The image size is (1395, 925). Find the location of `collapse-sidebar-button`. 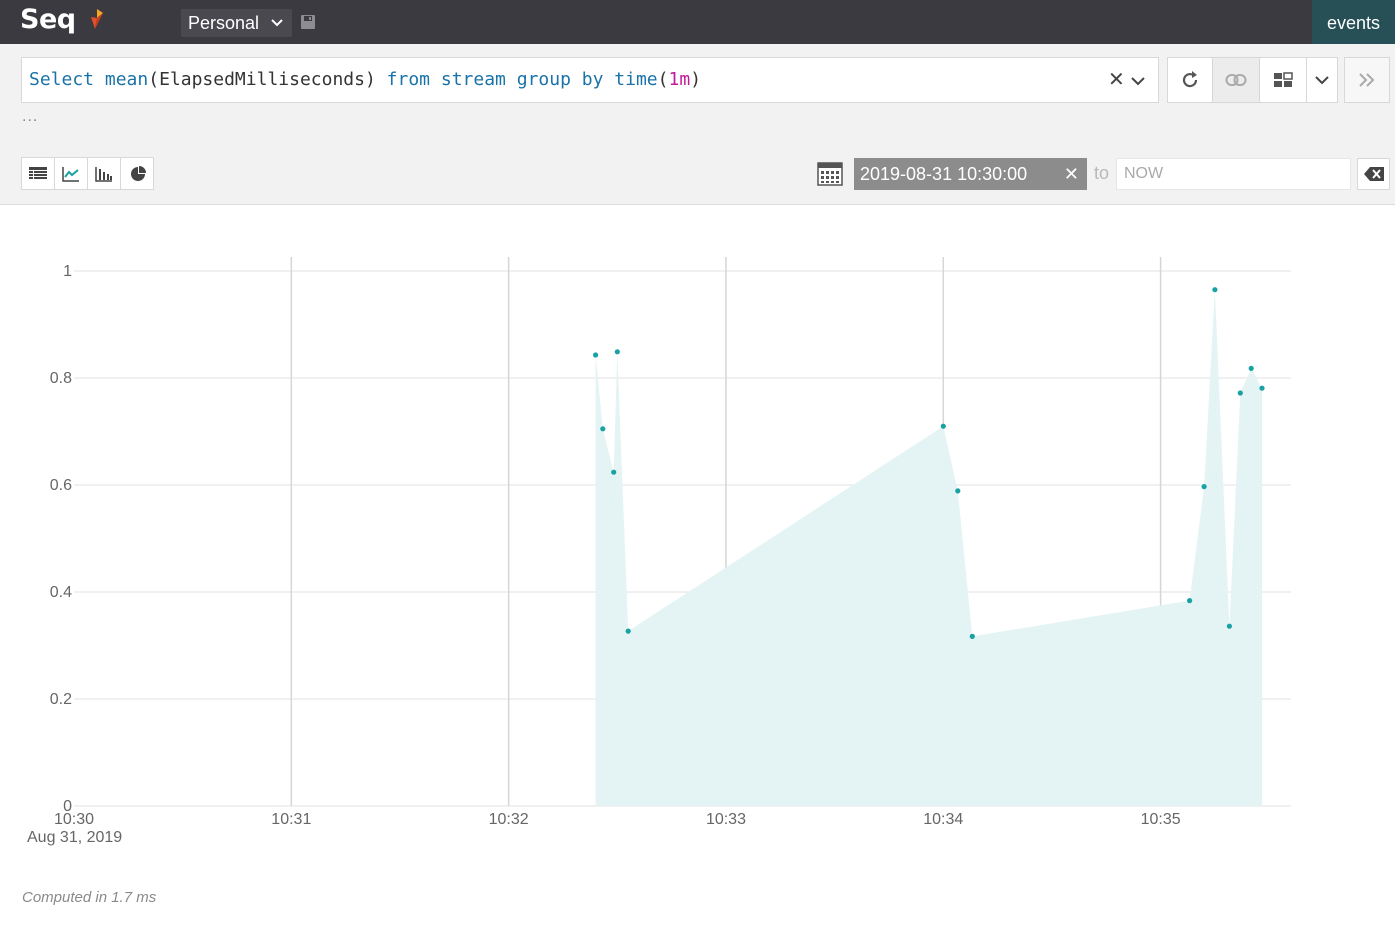

collapse-sidebar-button is located at coordinates (1367, 80).